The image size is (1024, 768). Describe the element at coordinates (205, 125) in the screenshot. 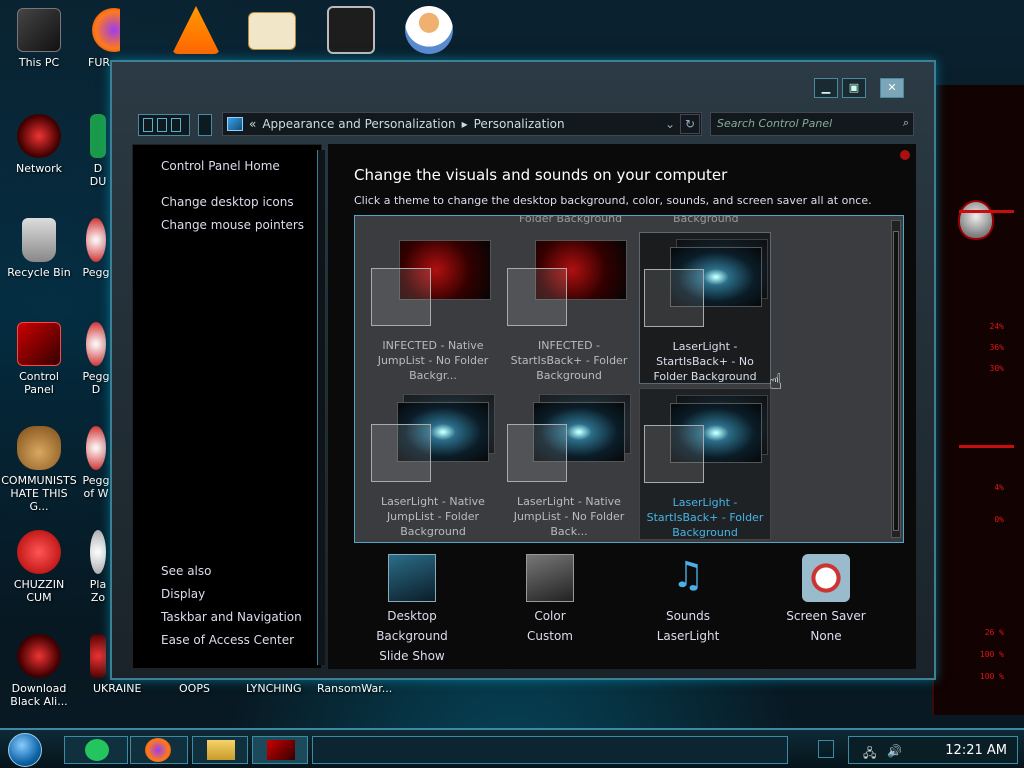

I see `recent-pages-button` at that location.